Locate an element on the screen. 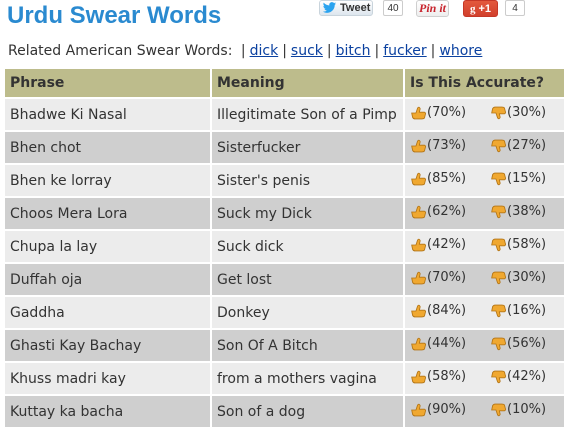  related-label: Related American Swear Words: is located at coordinates (120, 51).